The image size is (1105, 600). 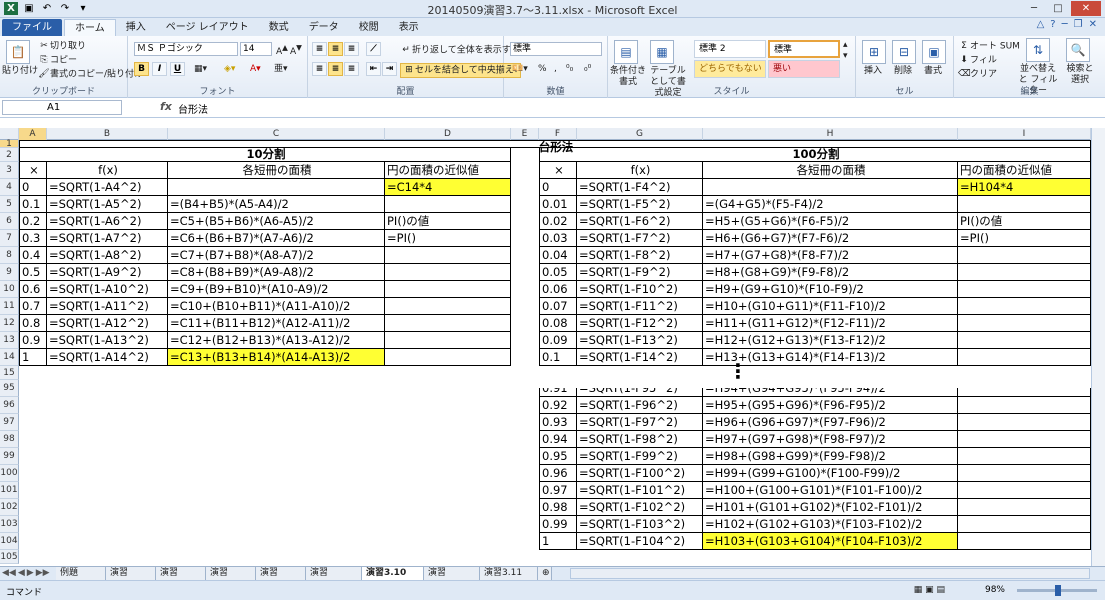 What do you see at coordinates (448, 134) in the screenshot?
I see `column-header-d: D` at bounding box center [448, 134].